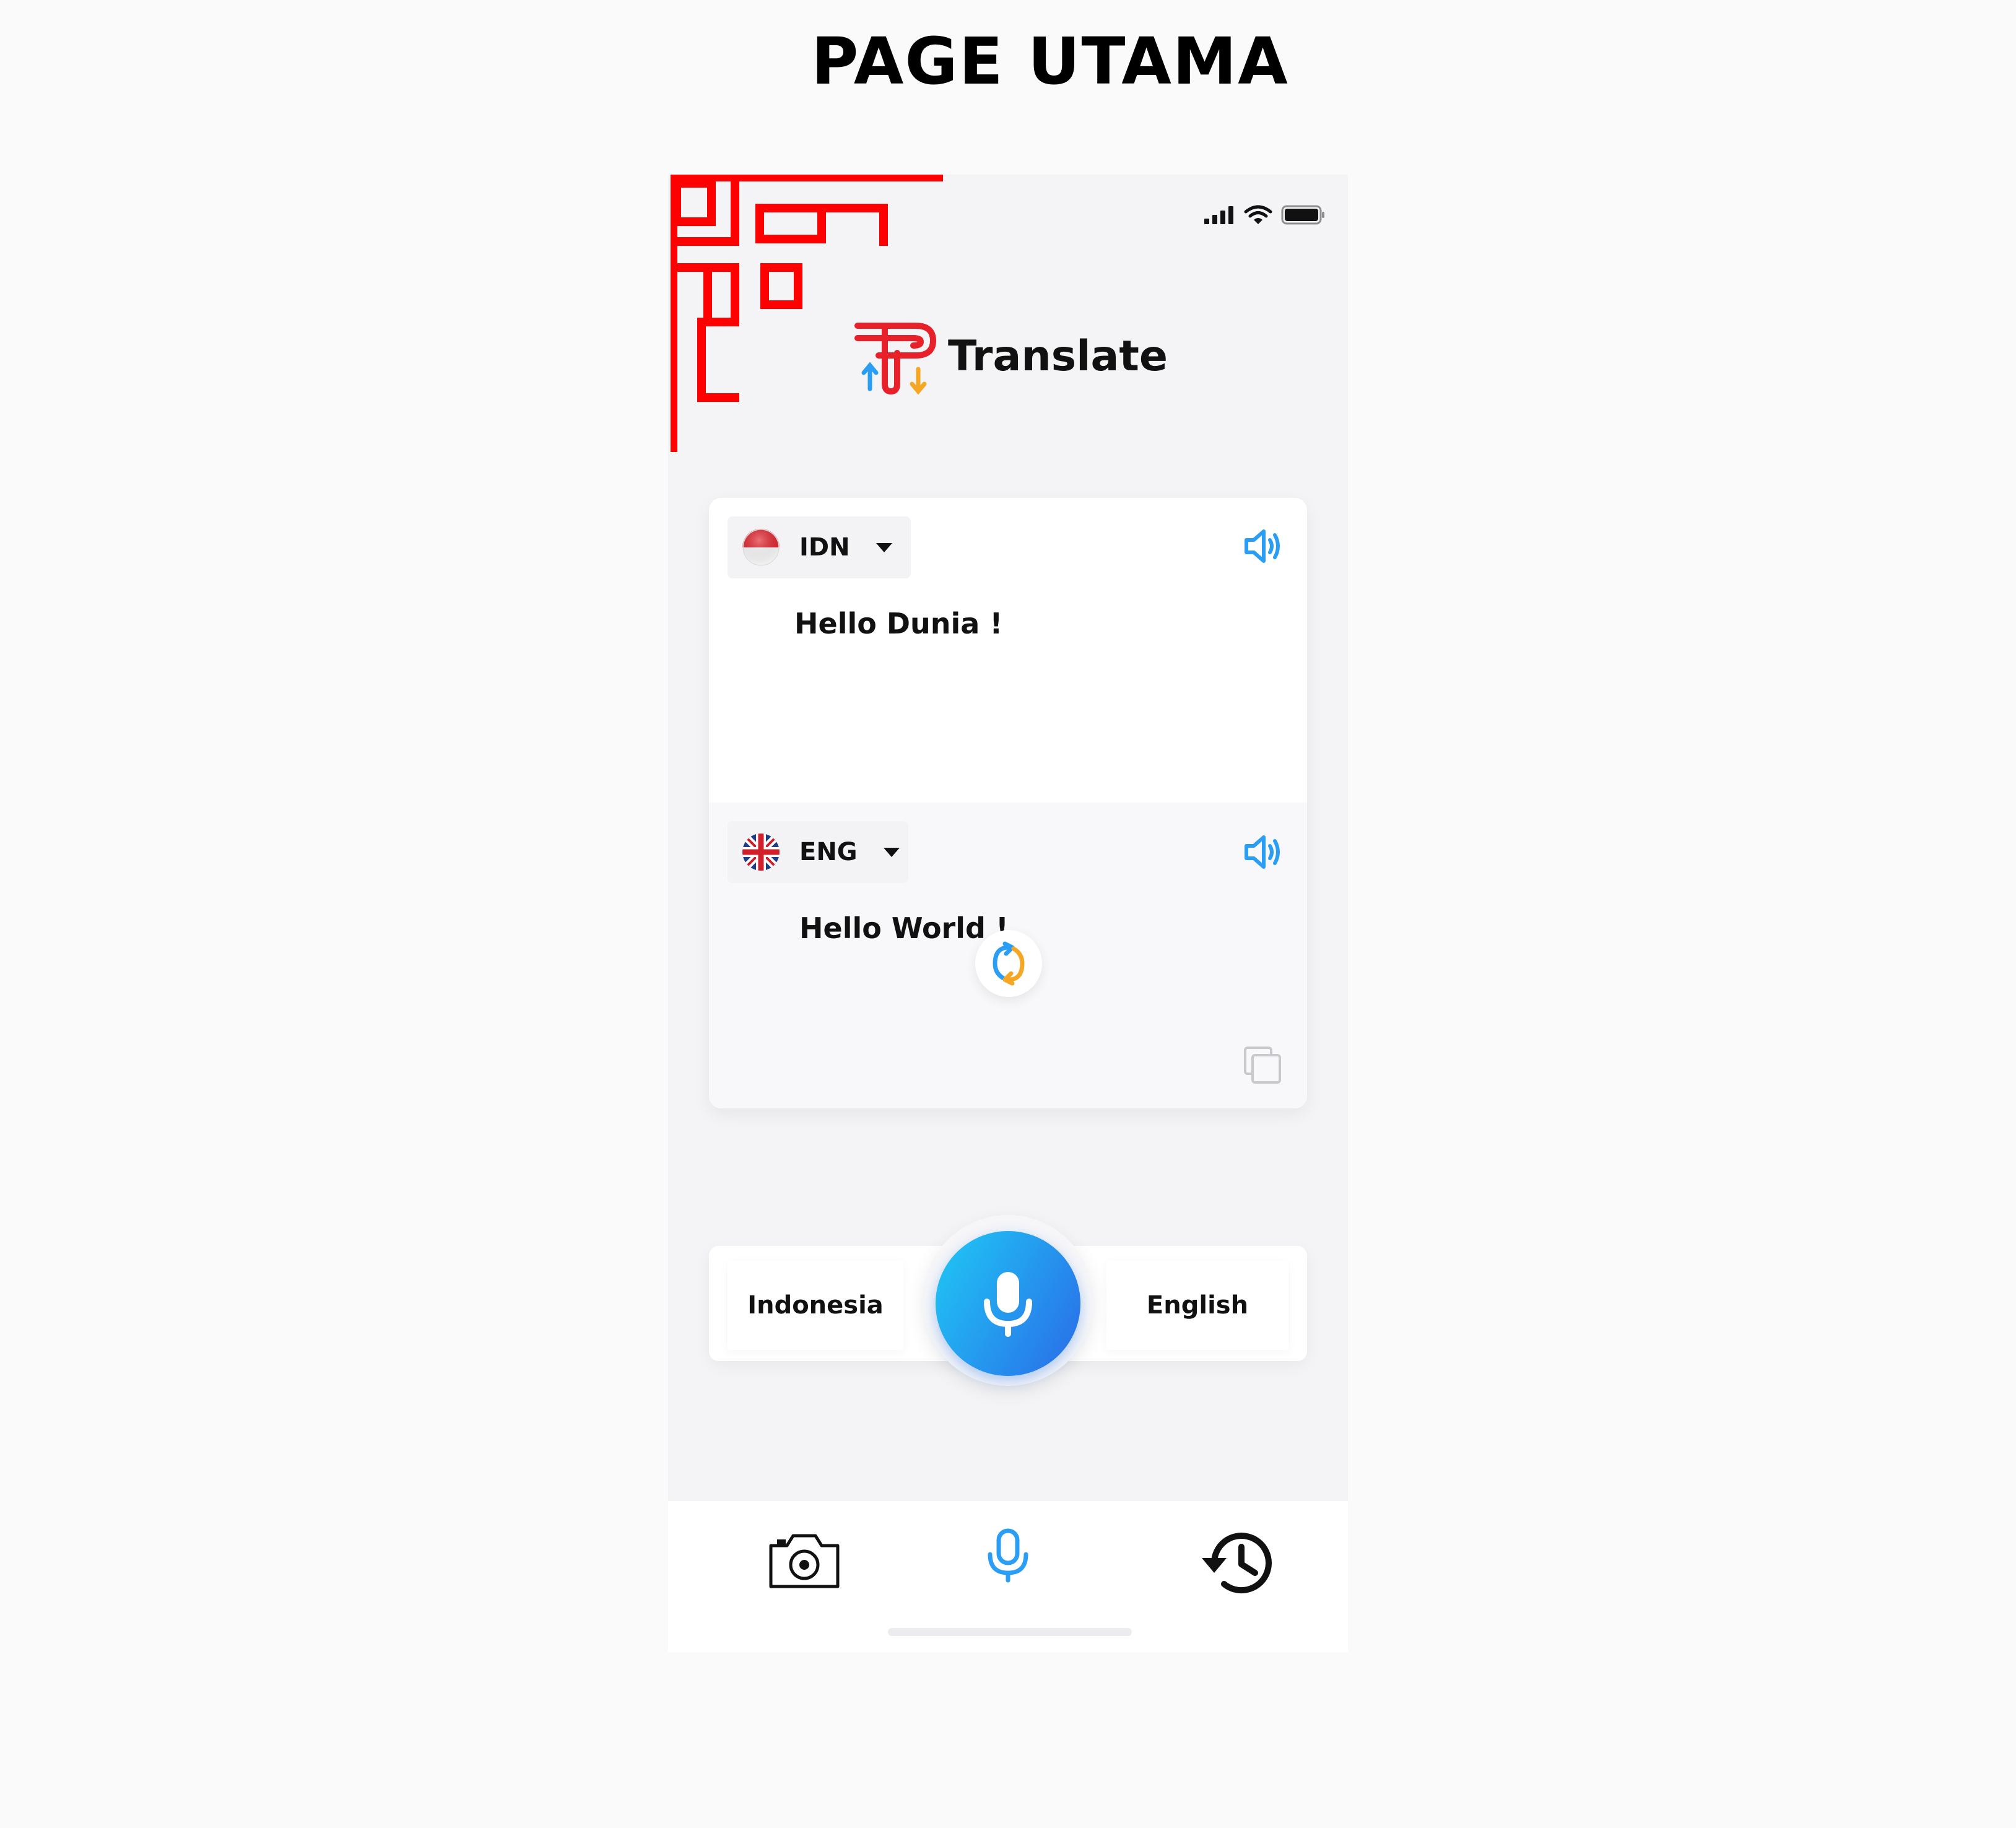 The width and height of the screenshot is (2016, 1828). I want to click on mic-button, so click(1008, 1303).